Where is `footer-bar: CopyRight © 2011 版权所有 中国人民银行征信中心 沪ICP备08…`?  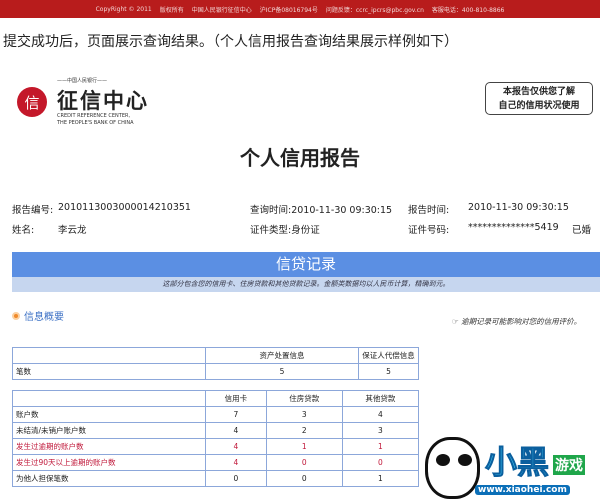 footer-bar: CopyRight © 2011 版权所有 中国人民银行征信中心 沪ICP备08… is located at coordinates (300, 9).